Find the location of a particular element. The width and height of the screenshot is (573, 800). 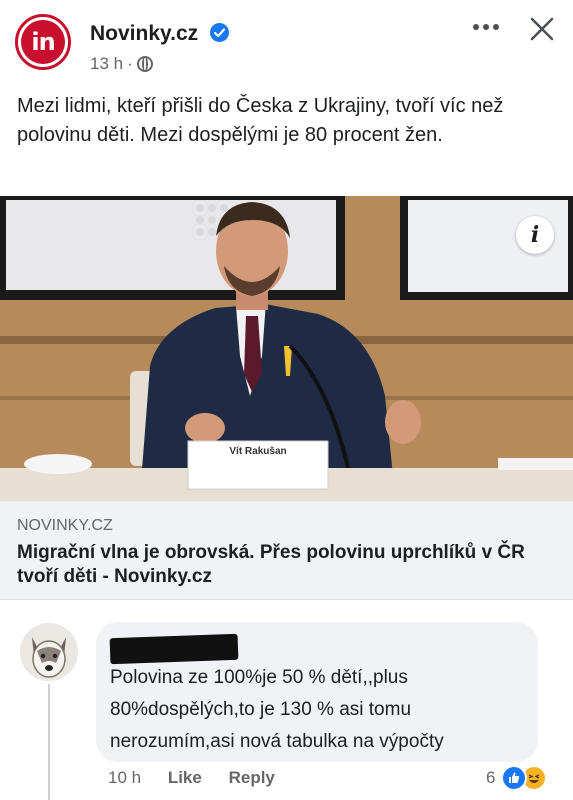

thread-line is located at coordinates (49, 742).